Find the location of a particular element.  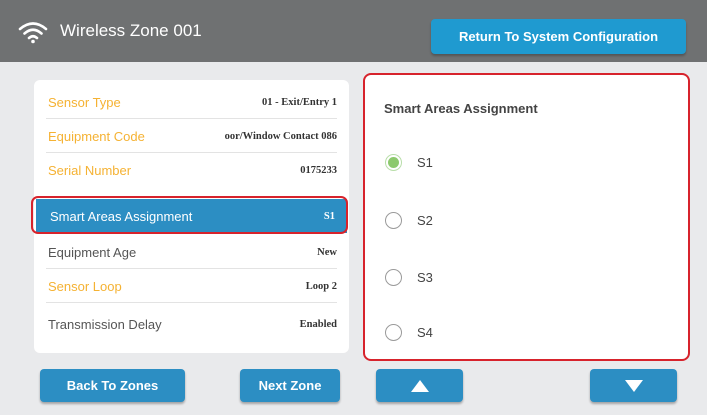

radio-option-s2: S2 is located at coordinates (445, 220).